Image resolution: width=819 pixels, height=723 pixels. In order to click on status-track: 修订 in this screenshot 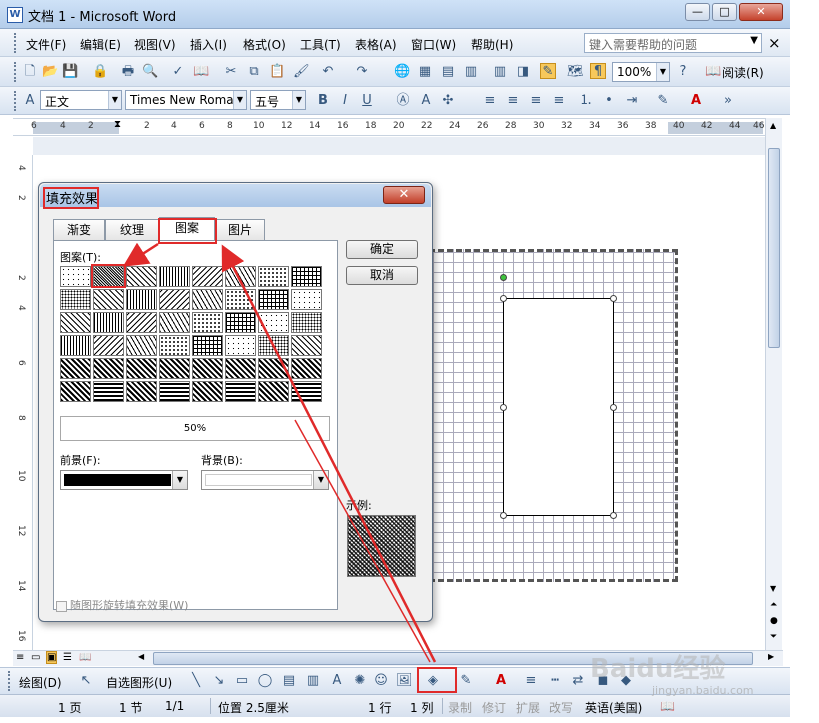, I will do `click(494, 707)`.